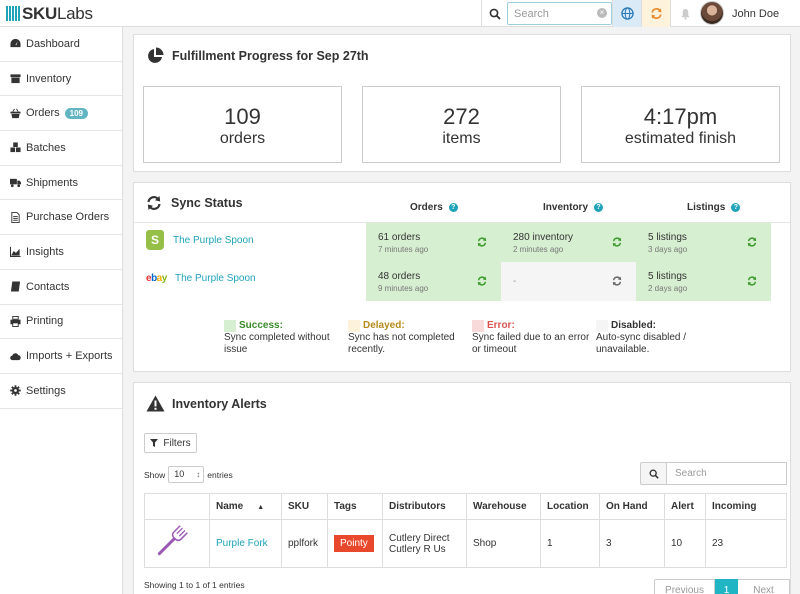 Image resolution: width=800 pixels, height=594 pixels. What do you see at coordinates (304, 506) in the screenshot?
I see `col-sku: SKU` at bounding box center [304, 506].